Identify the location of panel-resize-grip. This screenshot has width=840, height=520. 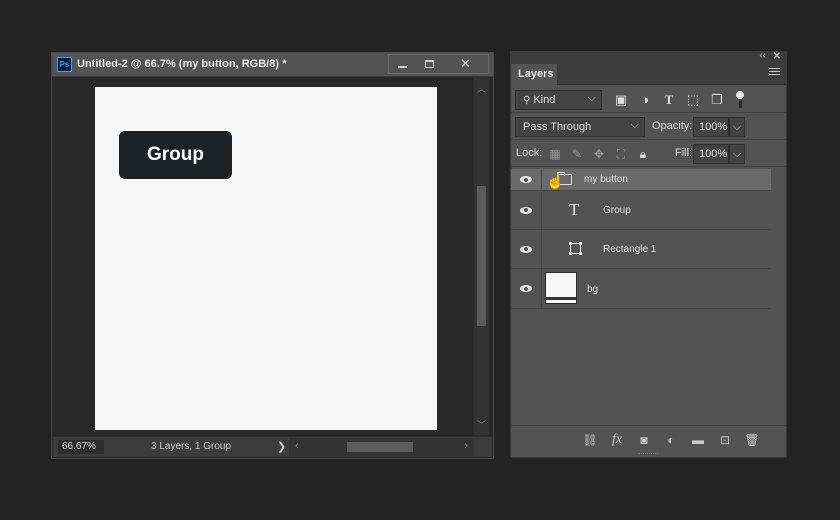
(648, 454).